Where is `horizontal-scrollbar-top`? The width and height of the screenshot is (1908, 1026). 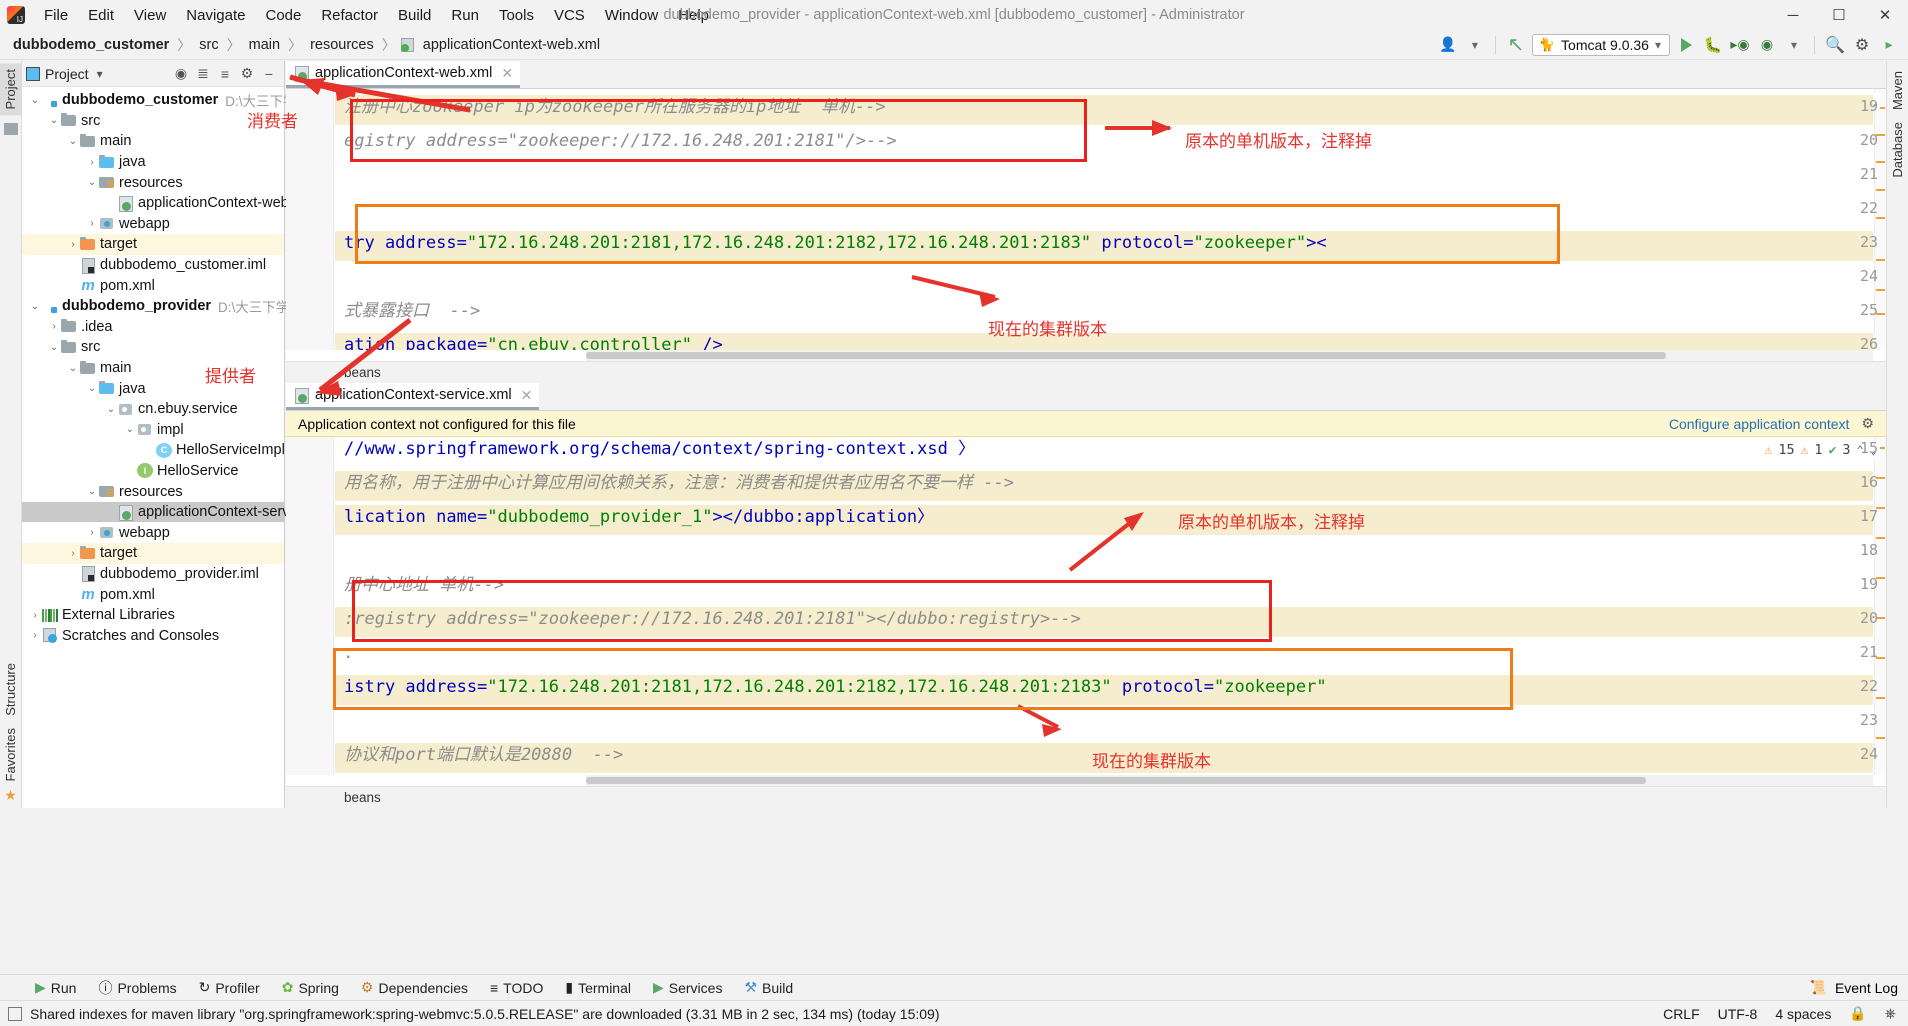
horizontal-scrollbar-top is located at coordinates (1229, 355).